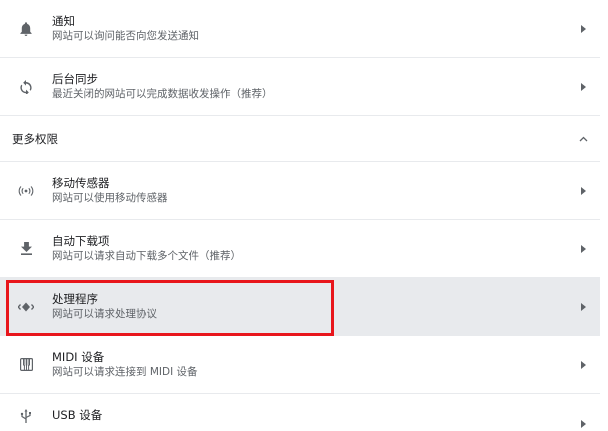 The image size is (608, 431). I want to click on permission-title: 通知, so click(63, 20).